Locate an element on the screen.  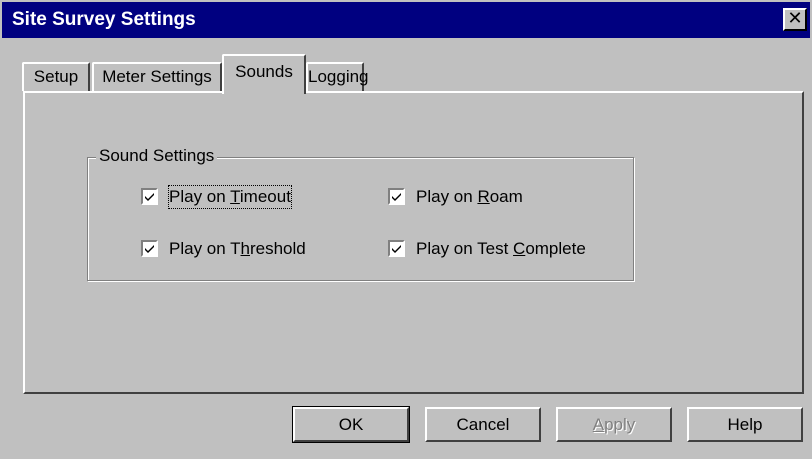
cancel-button-label: Cancel is located at coordinates (483, 424).